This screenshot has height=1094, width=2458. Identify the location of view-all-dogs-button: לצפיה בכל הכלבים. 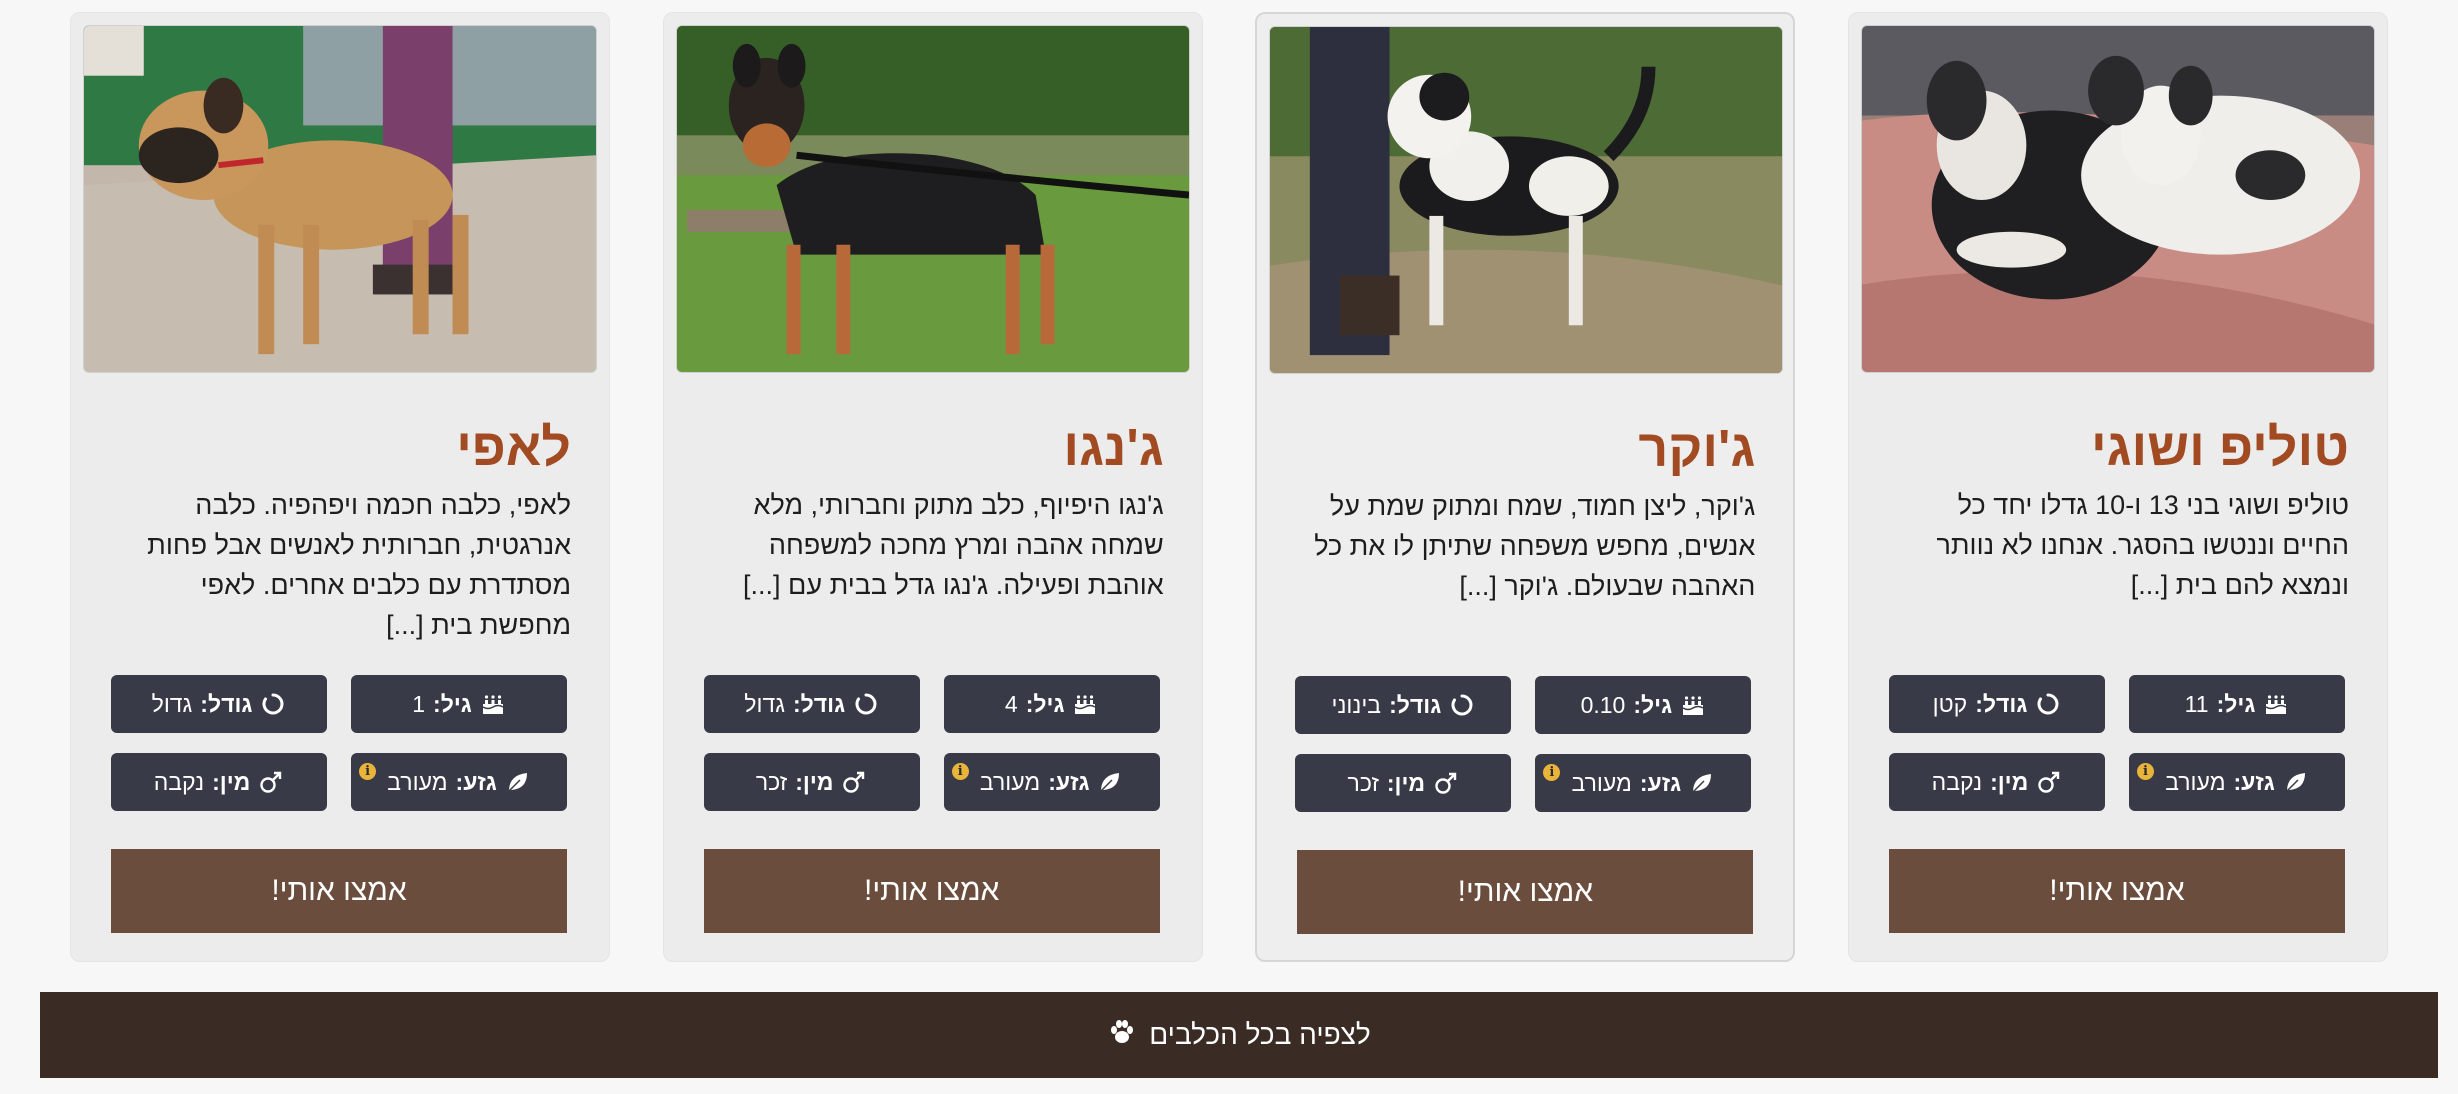
(1239, 1035).